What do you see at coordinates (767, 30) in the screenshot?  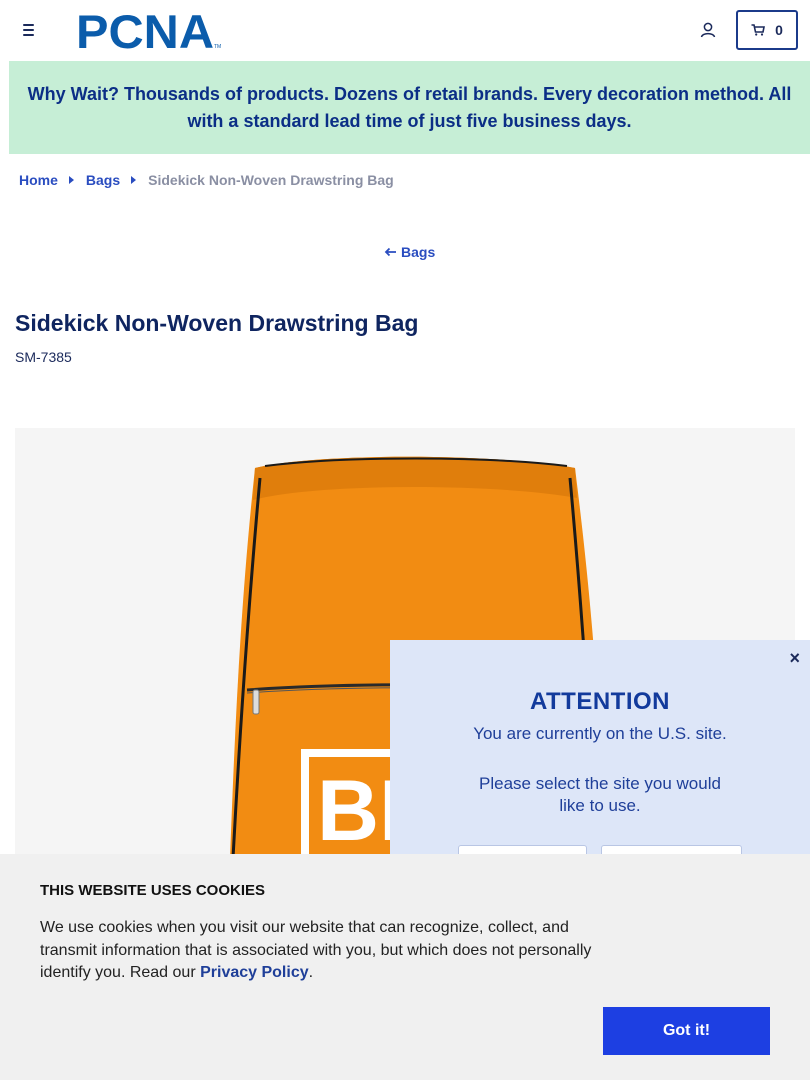 I see `cart-button: 0` at bounding box center [767, 30].